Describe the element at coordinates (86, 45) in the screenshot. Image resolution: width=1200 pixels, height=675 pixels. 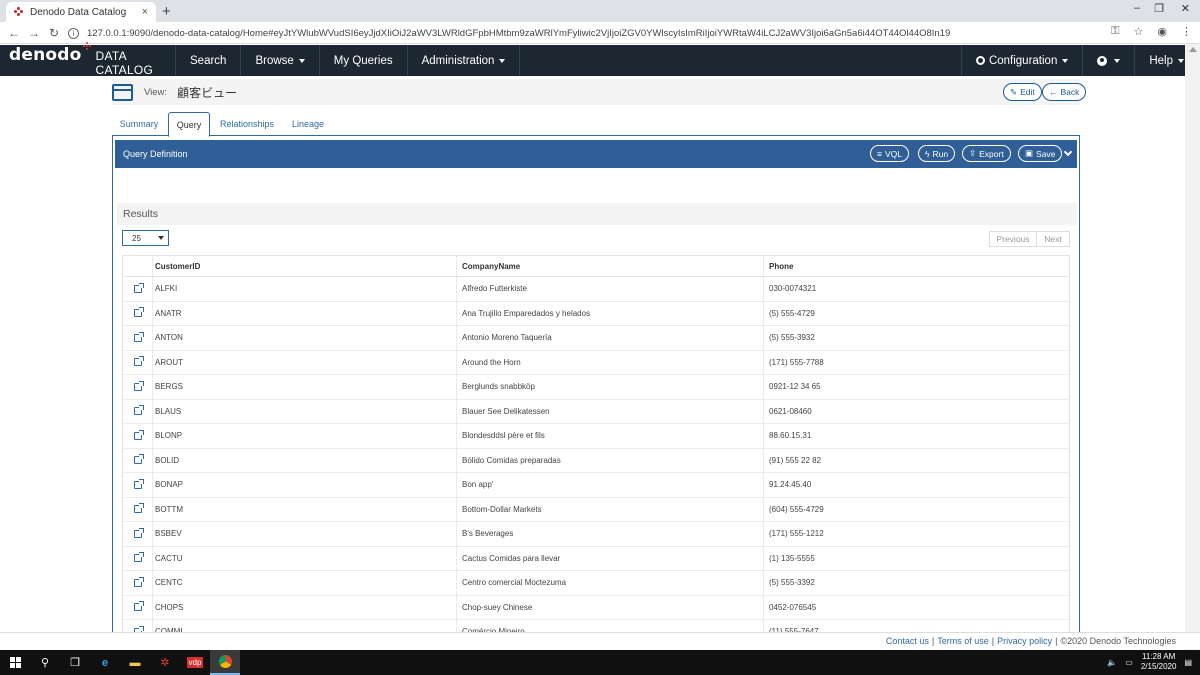
I see `logo-dots-icon` at that location.